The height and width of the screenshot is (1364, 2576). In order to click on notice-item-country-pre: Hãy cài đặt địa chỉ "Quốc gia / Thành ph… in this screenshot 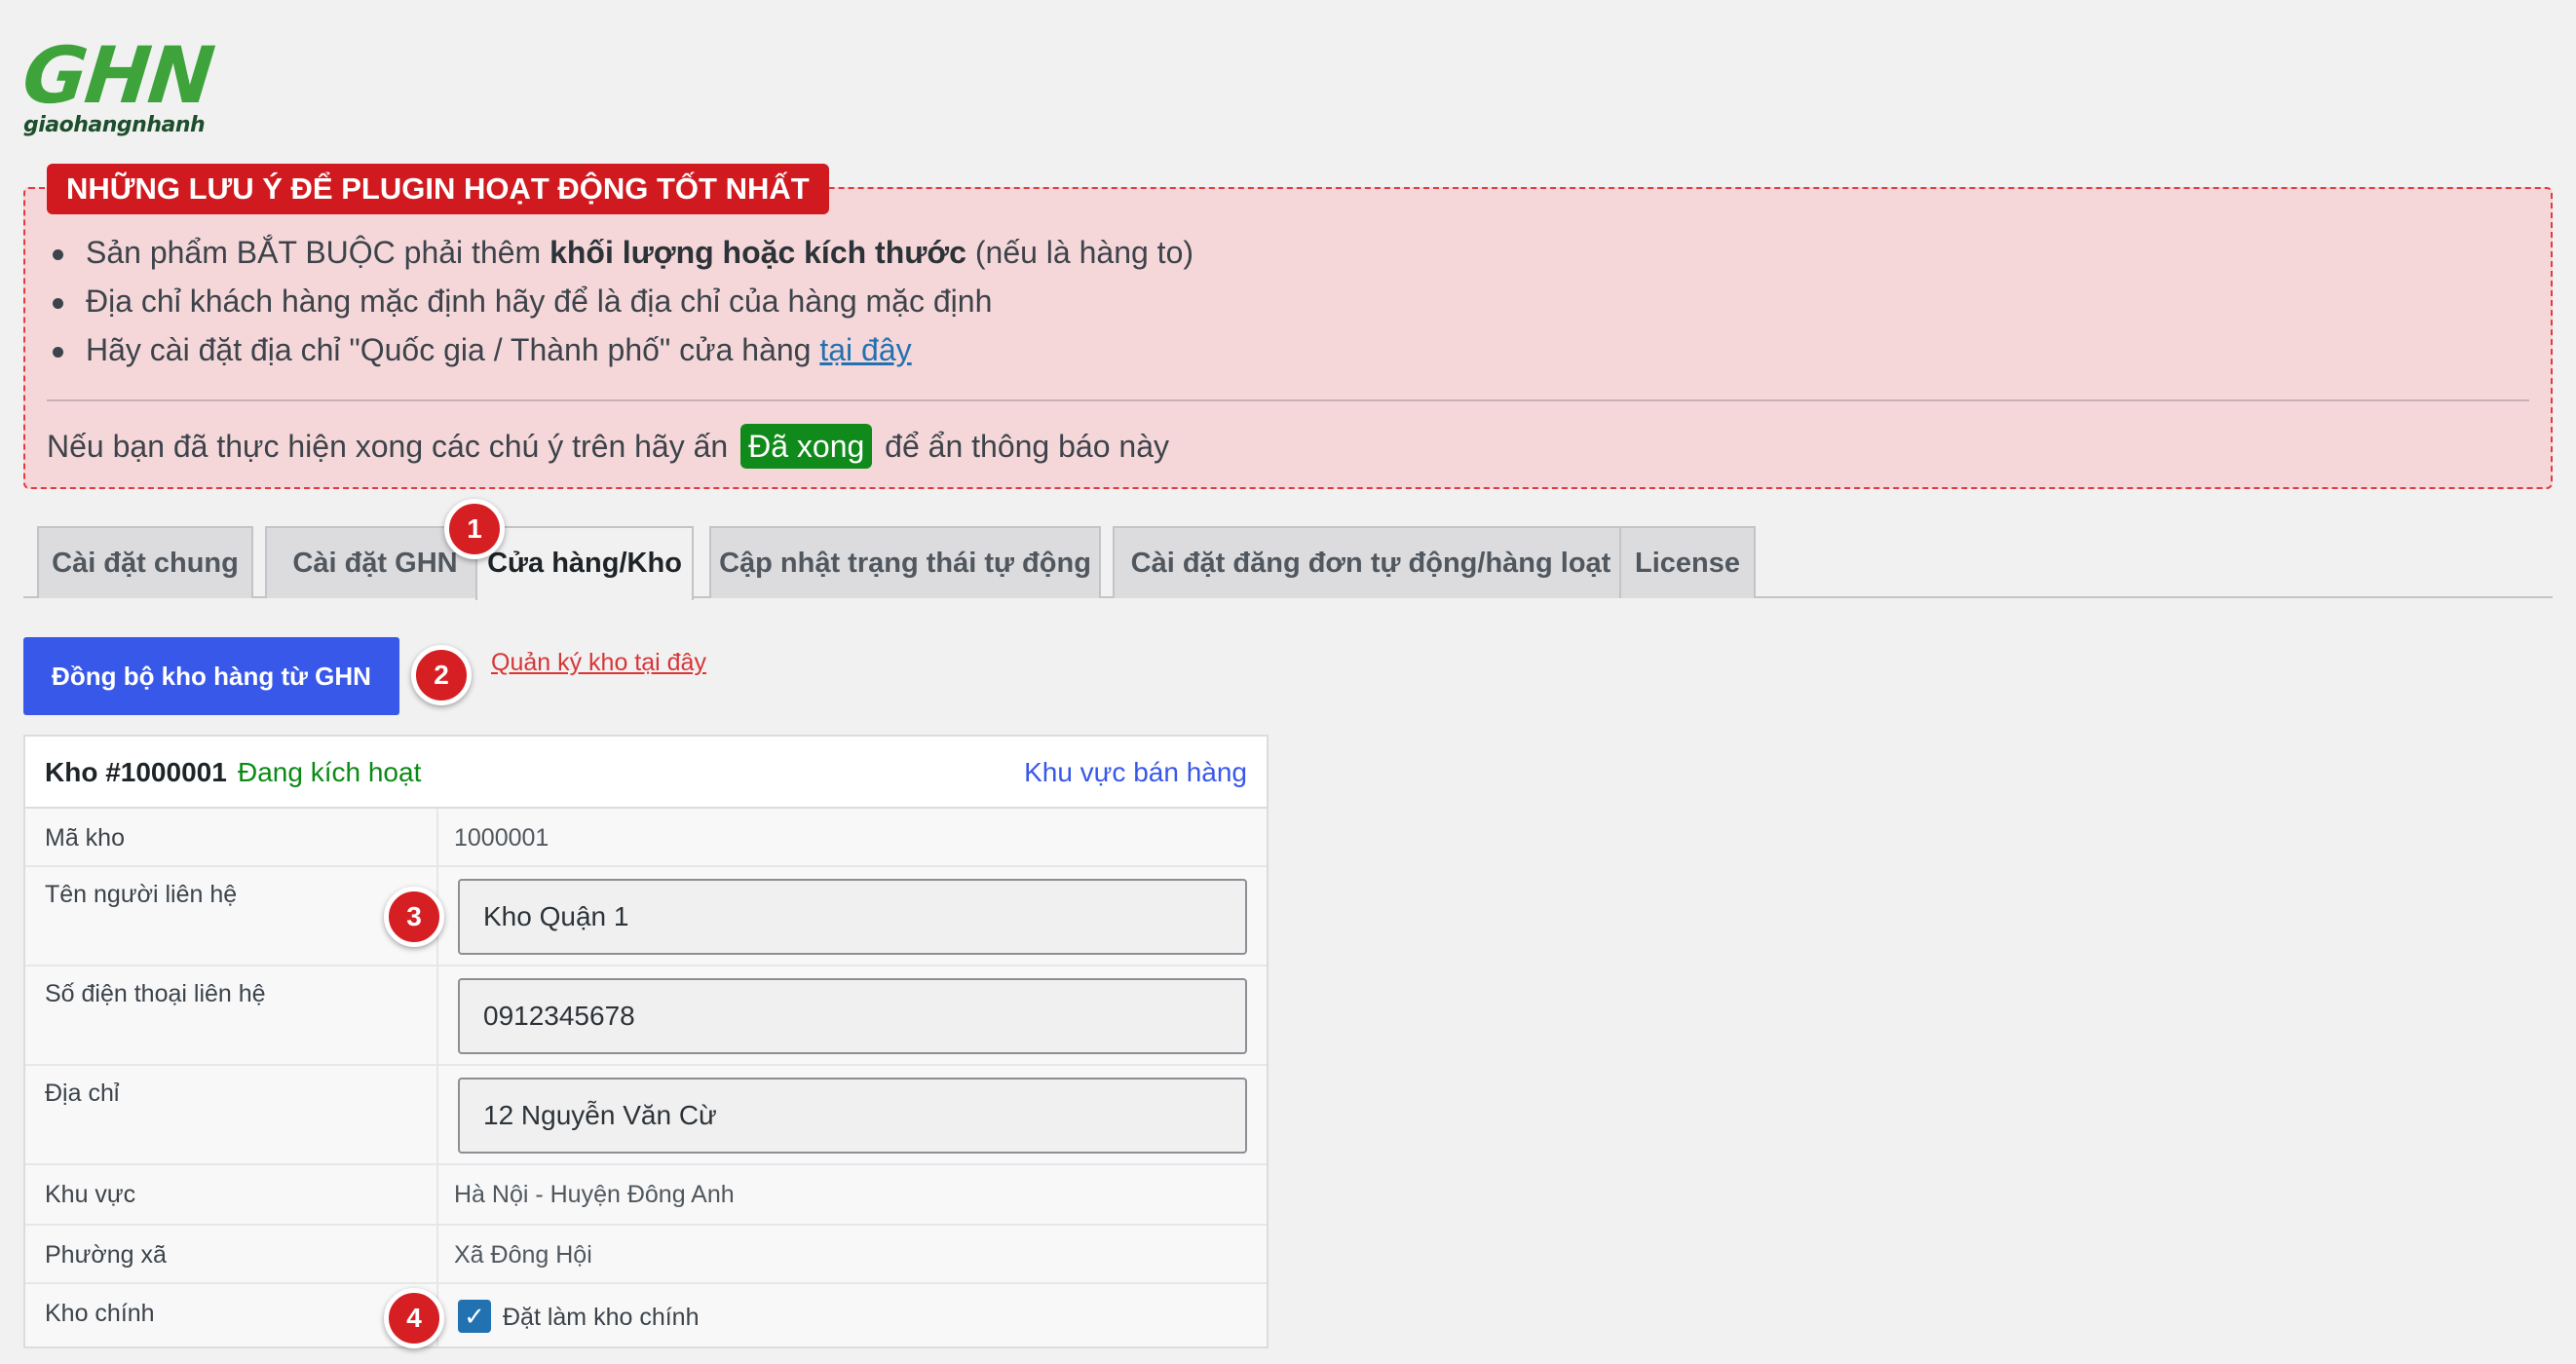, I will do `click(453, 349)`.